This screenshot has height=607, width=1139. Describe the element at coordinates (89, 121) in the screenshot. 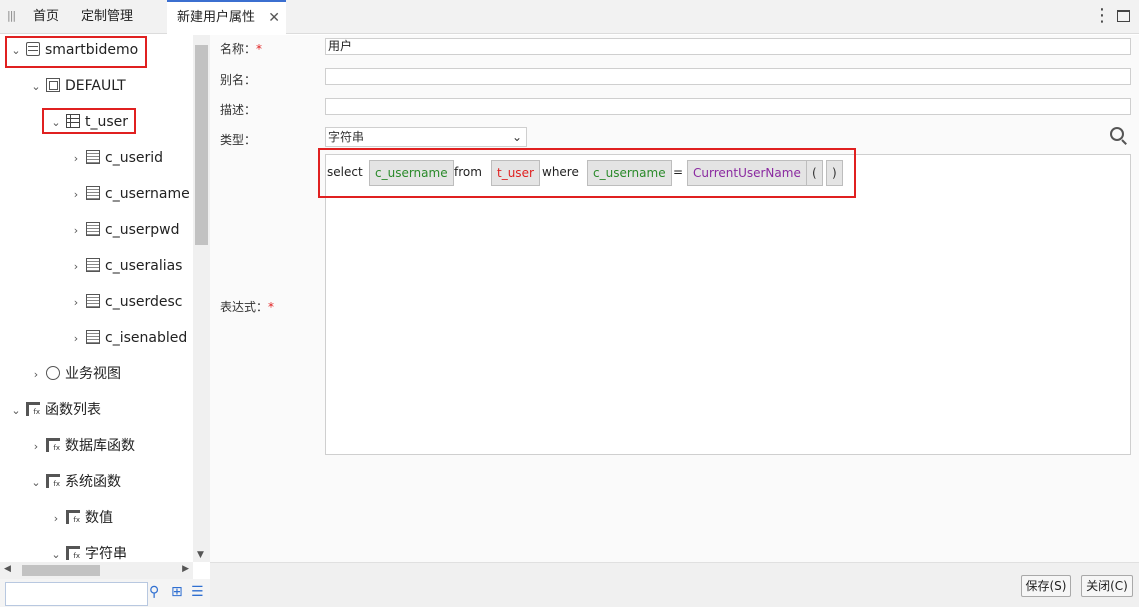

I see `highlight-box-table` at that location.